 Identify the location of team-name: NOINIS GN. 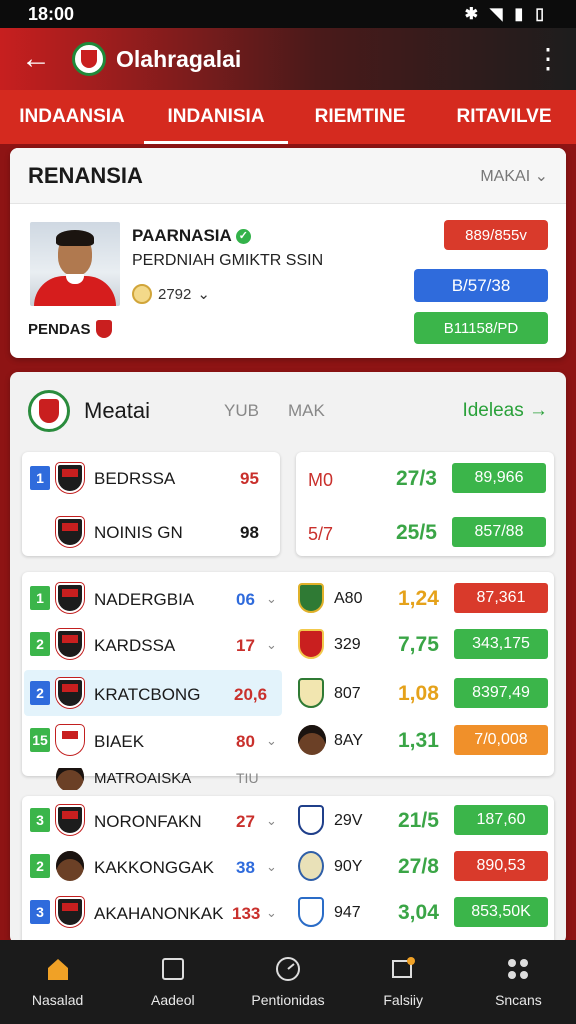
(138, 532).